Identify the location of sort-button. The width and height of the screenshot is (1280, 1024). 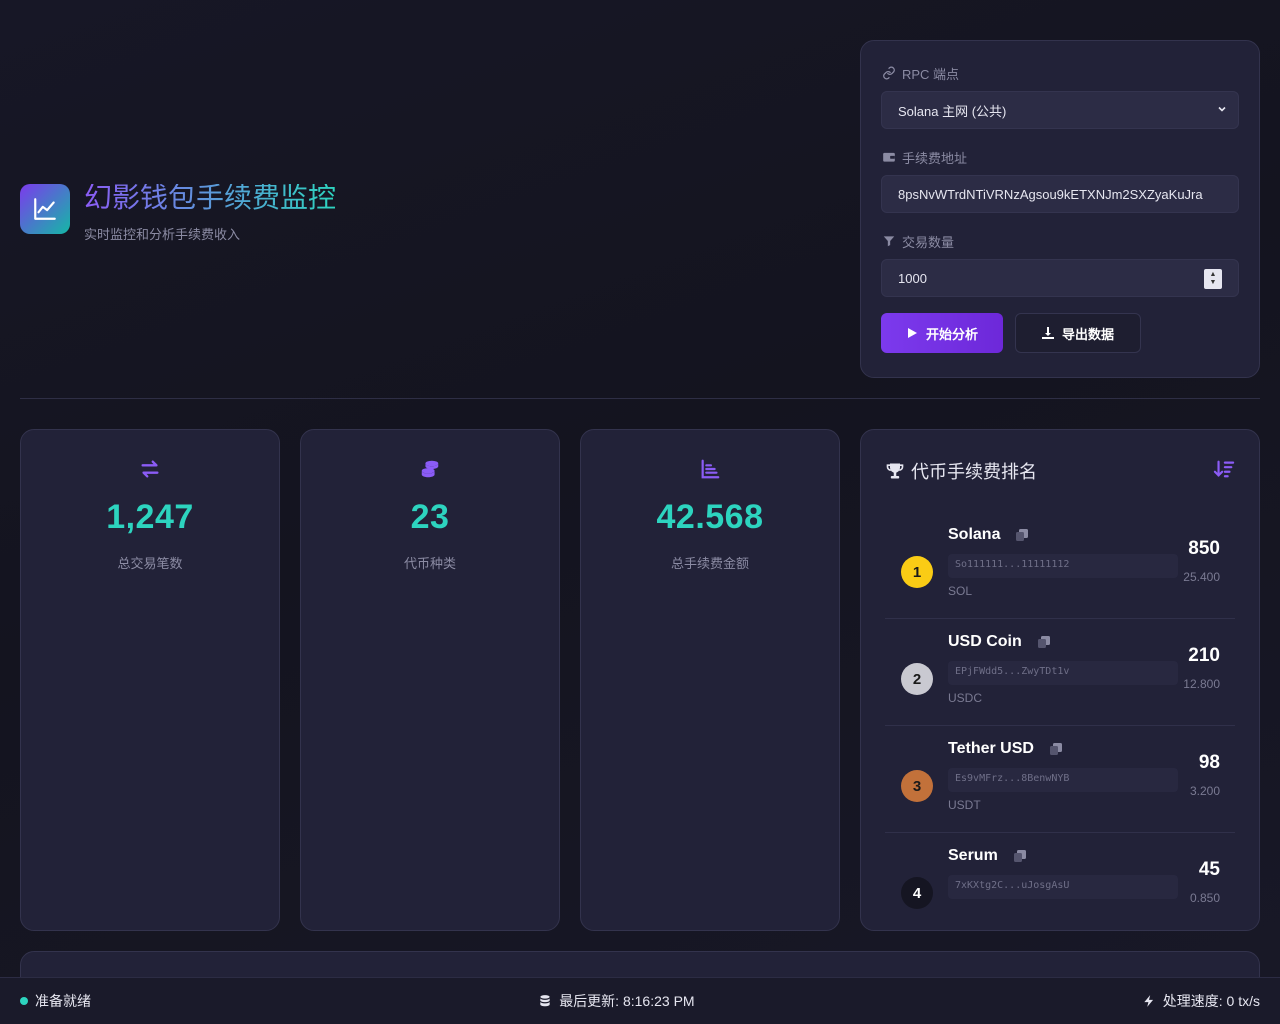
(1224, 471).